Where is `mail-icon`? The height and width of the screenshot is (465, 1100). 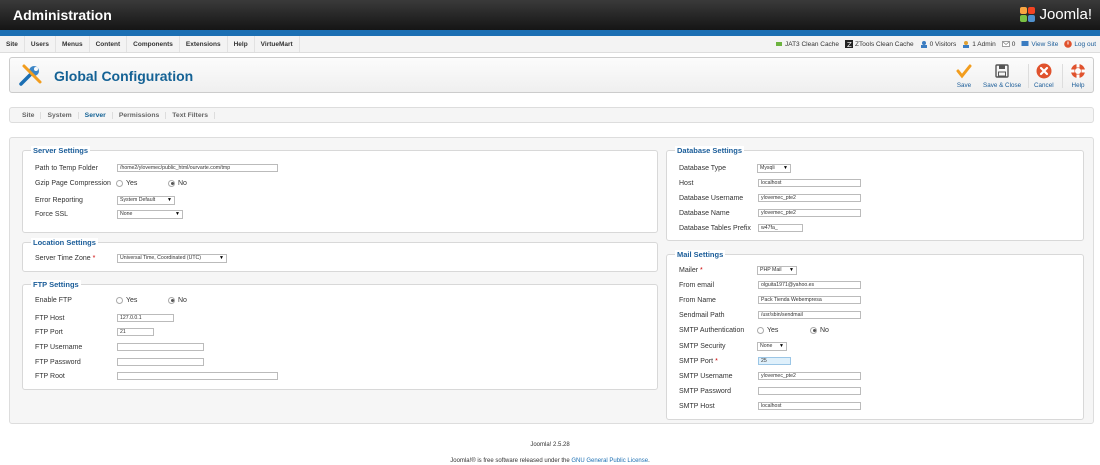 mail-icon is located at coordinates (1005, 44).